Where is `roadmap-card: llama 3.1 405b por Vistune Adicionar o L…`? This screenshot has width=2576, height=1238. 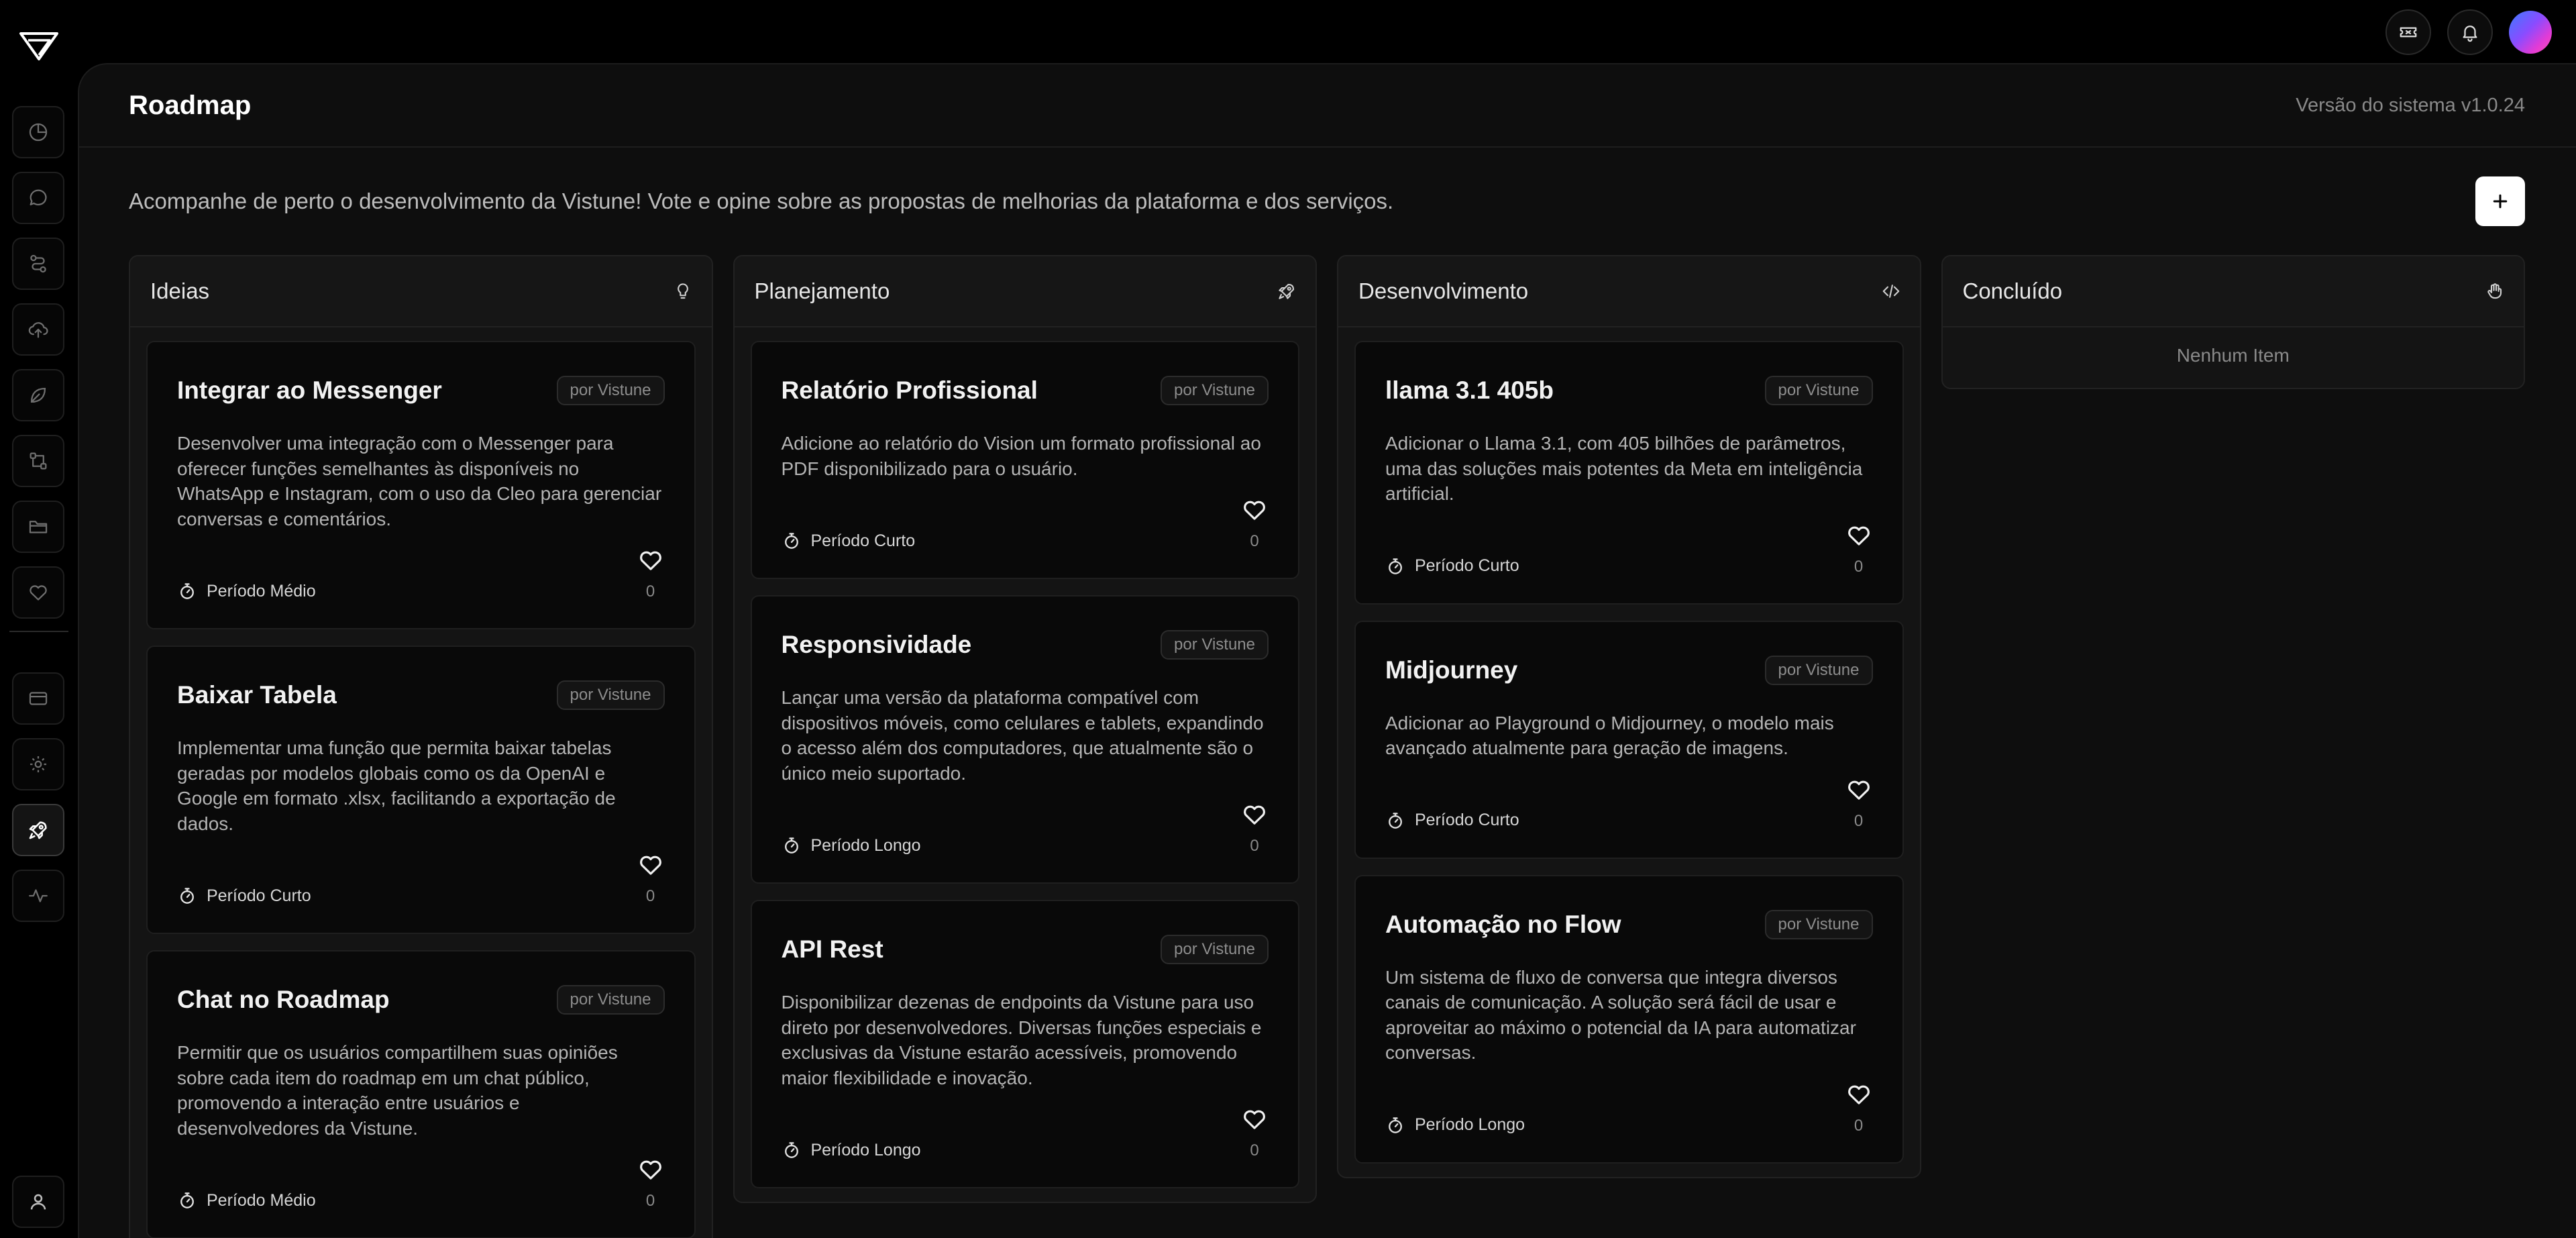
roadmap-card: llama 3.1 405b por Vistune Adicionar o L… is located at coordinates (1629, 473).